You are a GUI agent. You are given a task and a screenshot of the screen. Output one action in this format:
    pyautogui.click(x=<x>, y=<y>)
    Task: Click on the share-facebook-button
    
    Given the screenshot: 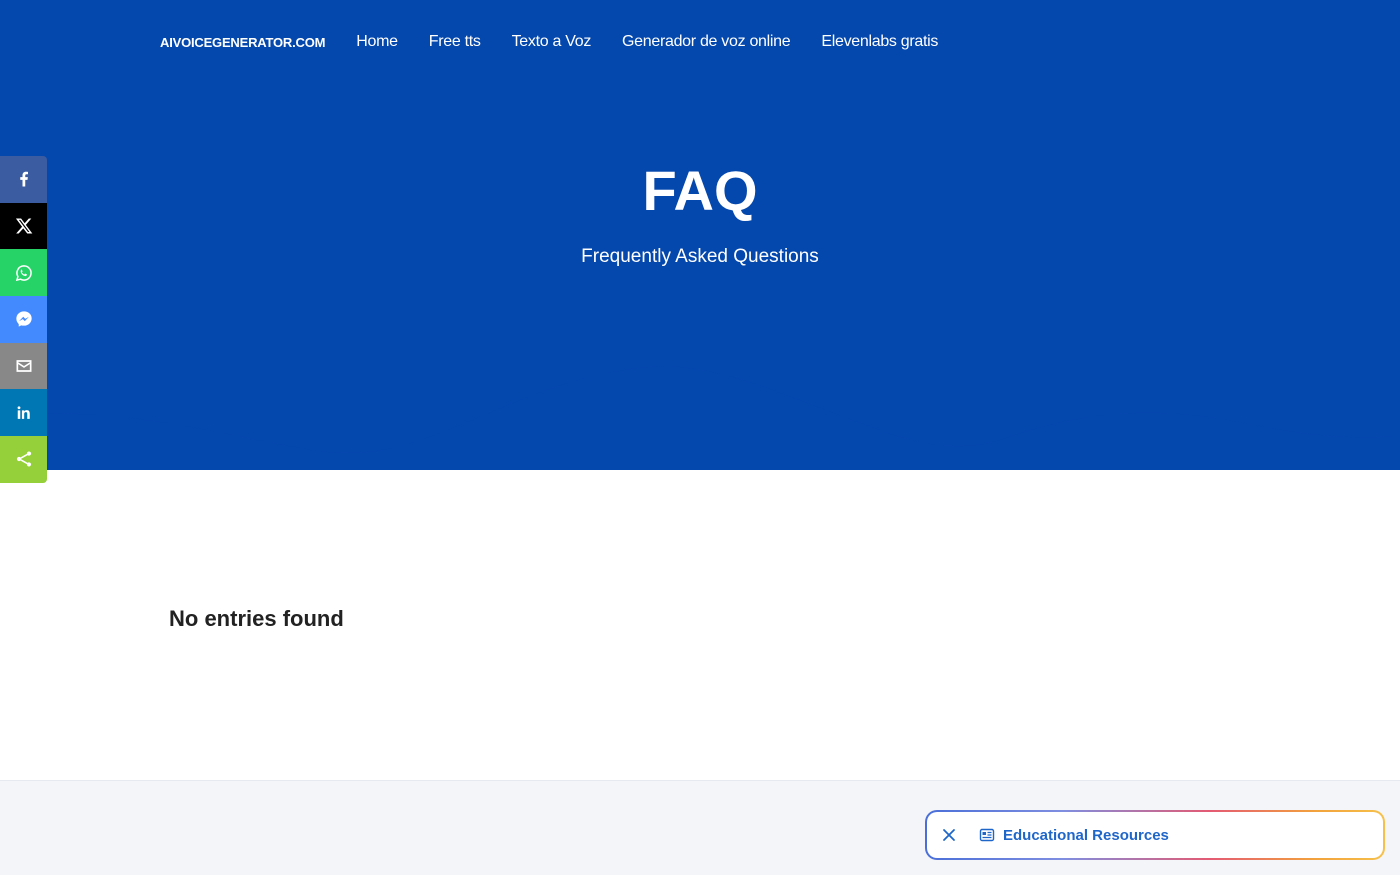 What is the action you would take?
    pyautogui.click(x=23, y=179)
    